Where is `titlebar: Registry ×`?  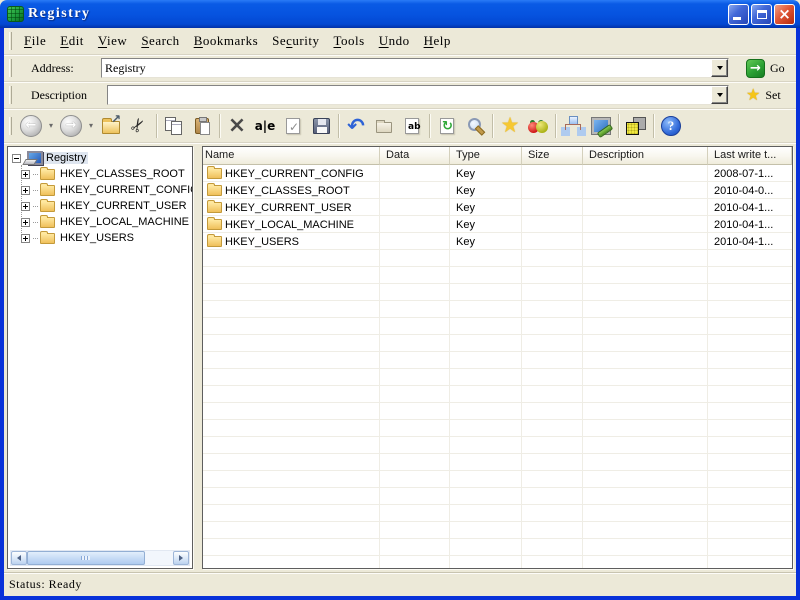 titlebar: Registry × is located at coordinates (400, 14).